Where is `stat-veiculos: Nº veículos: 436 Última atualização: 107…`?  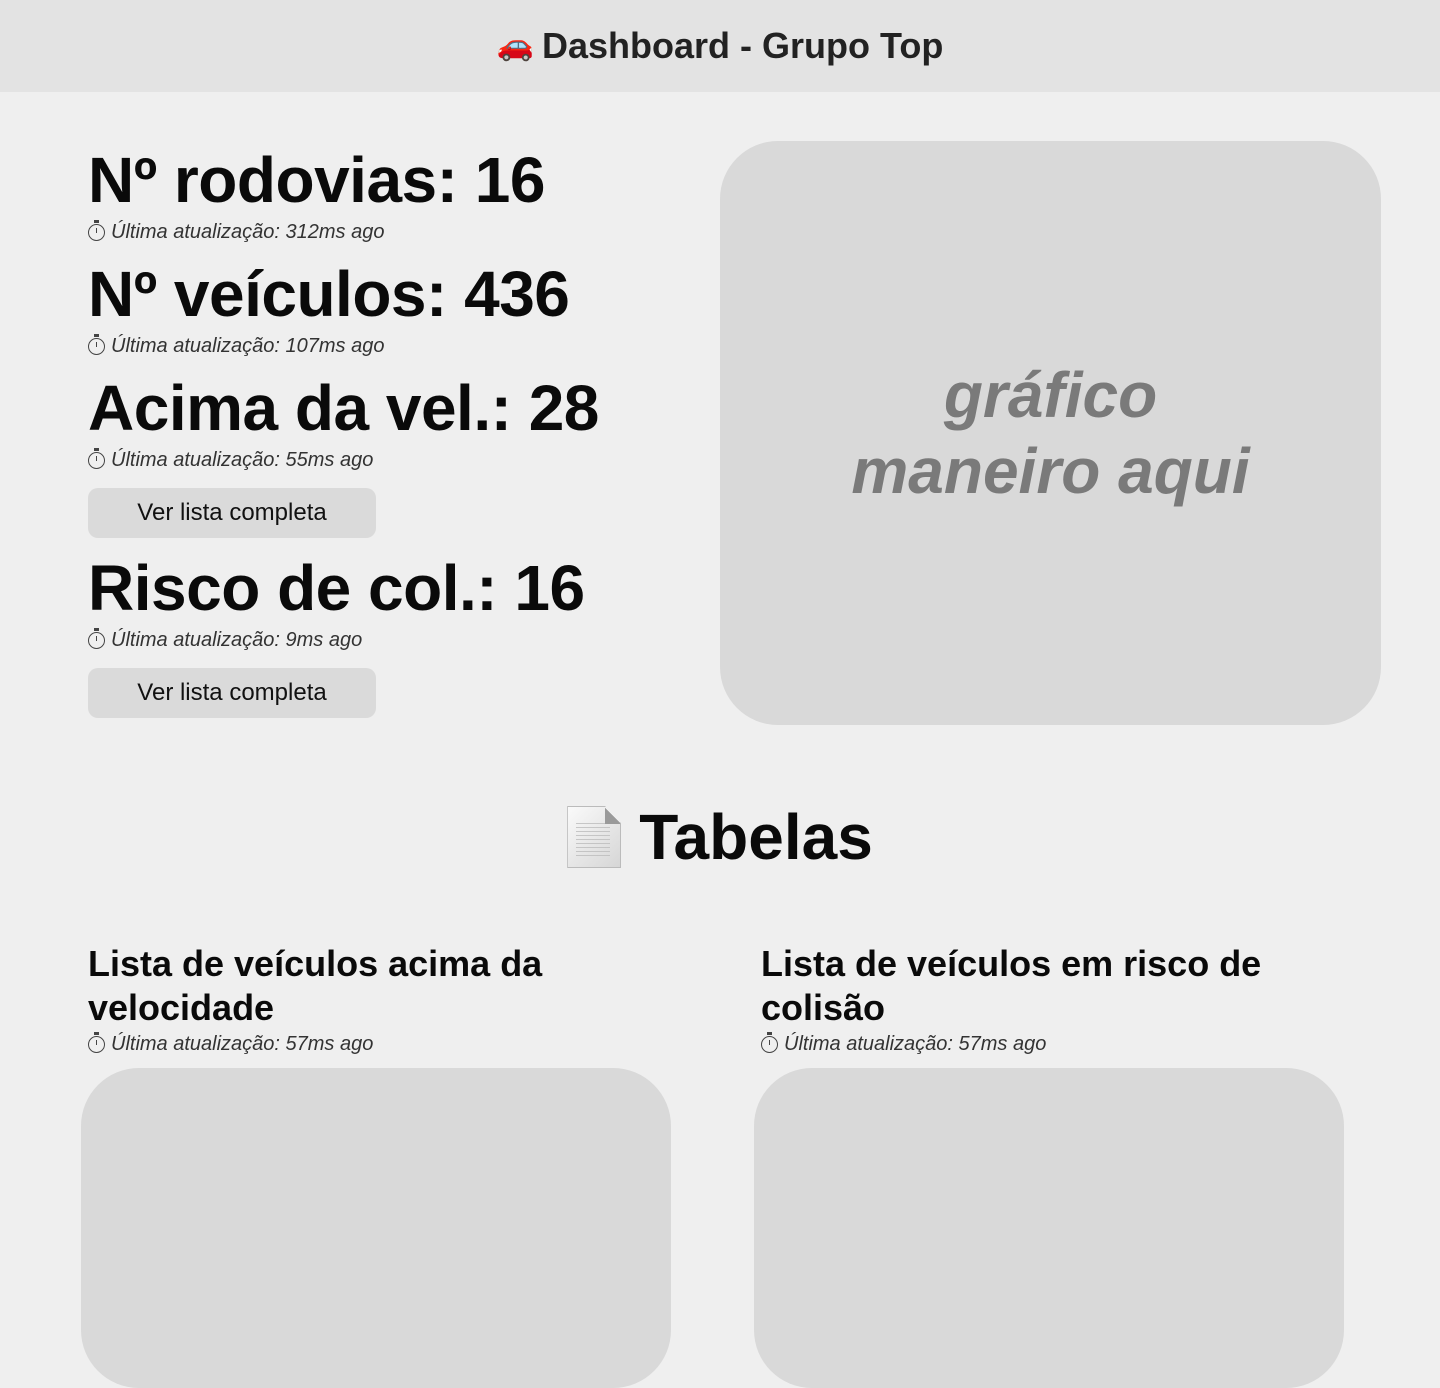 stat-veiculos: Nº veículos: 436 Última atualização: 107… is located at coordinates (388, 306).